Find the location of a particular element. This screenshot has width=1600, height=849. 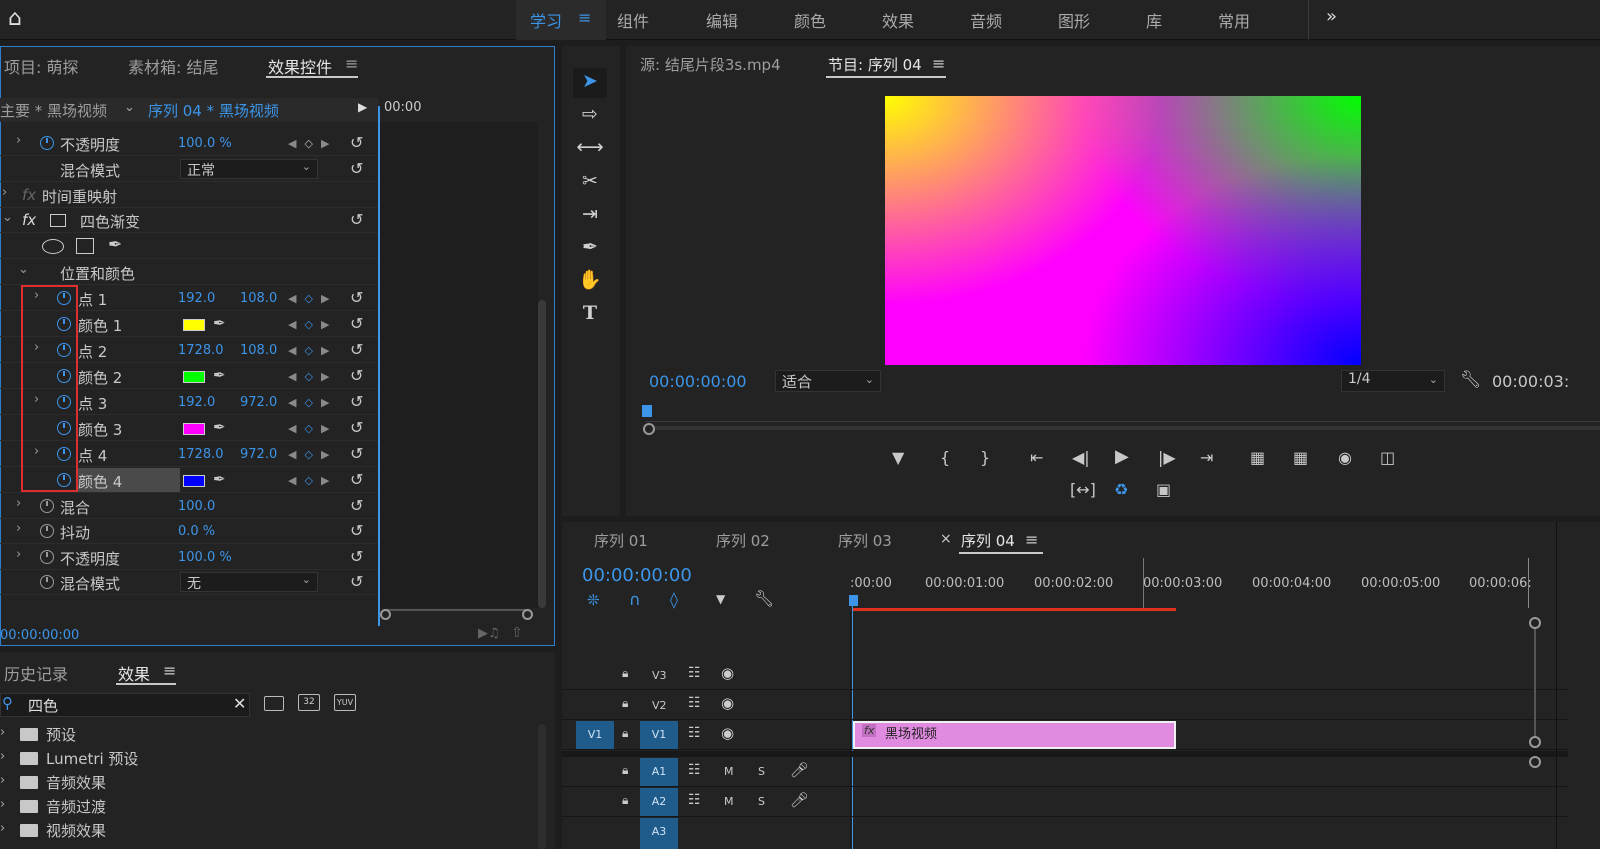

source-patch-v1: V1 is located at coordinates (595, 735).